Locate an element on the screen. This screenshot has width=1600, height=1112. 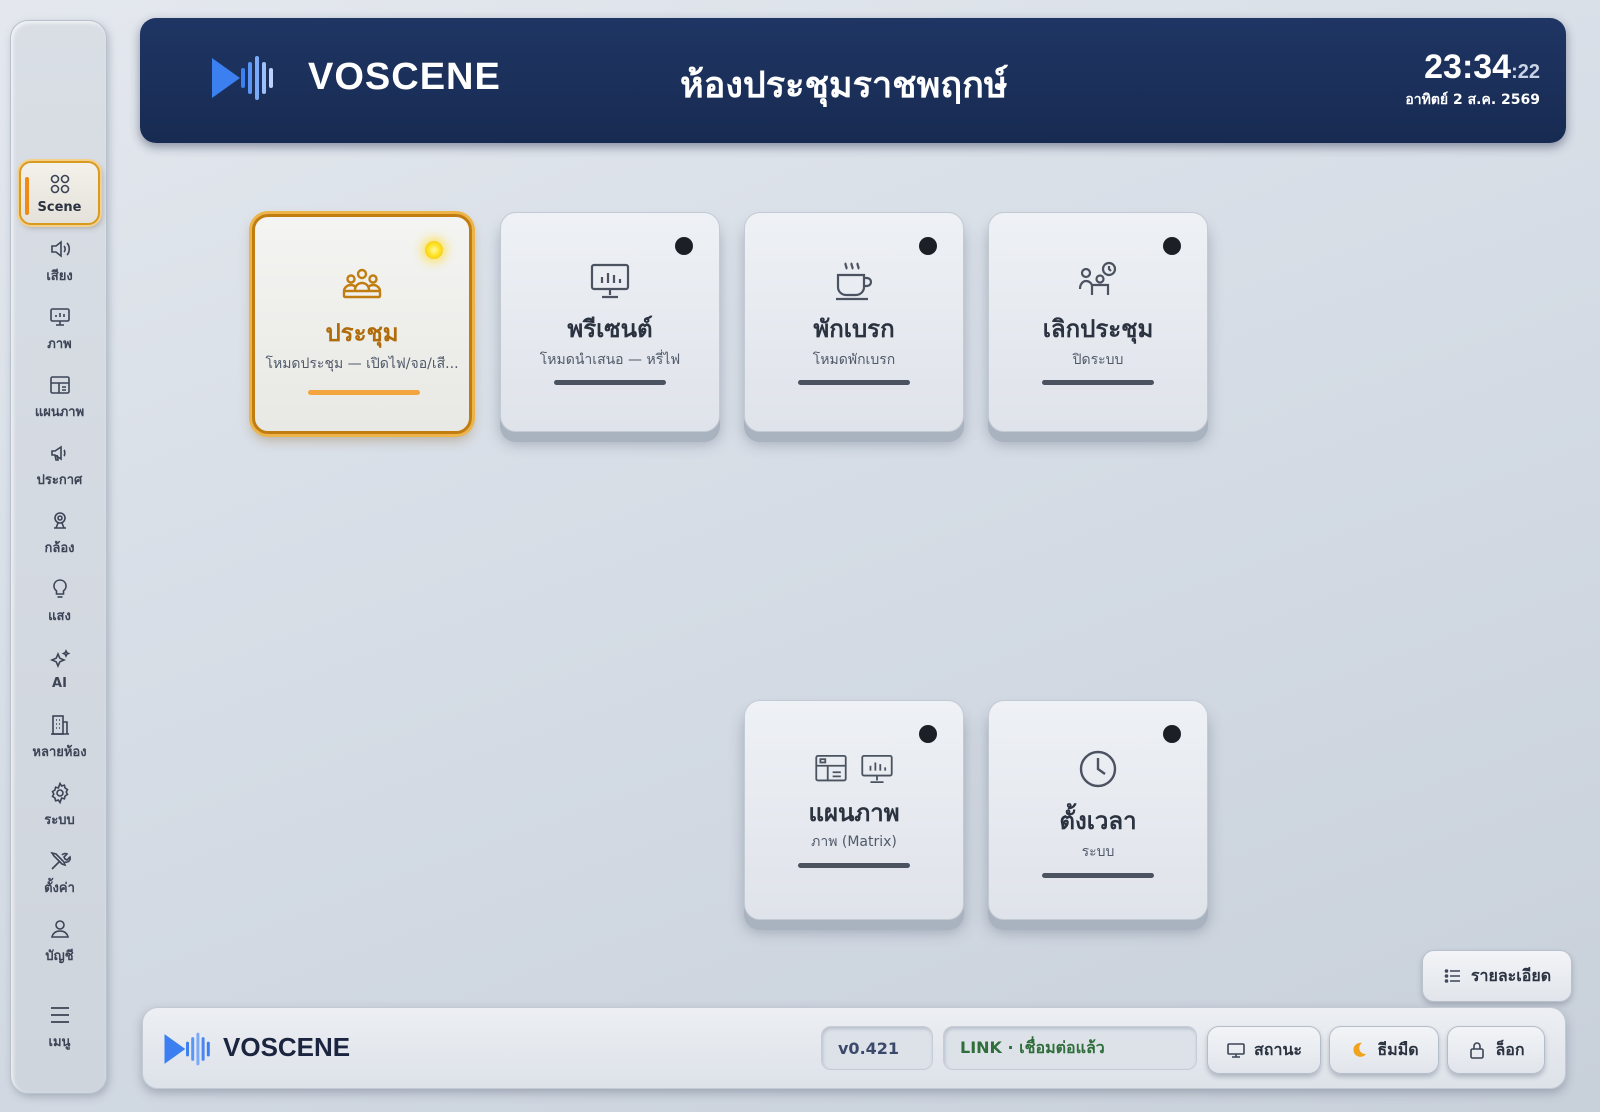
scene-card-end-meeting: เลิกประชุม ปิดระบบ is located at coordinates (1098, 322).